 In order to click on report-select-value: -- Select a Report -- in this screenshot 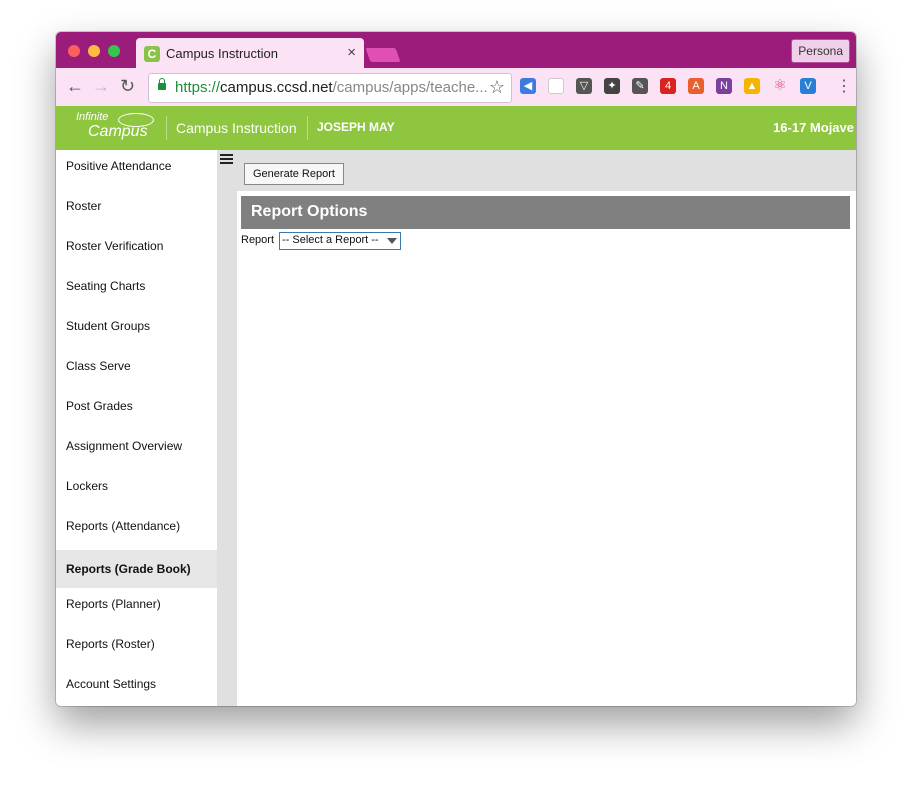, I will do `click(330, 240)`.